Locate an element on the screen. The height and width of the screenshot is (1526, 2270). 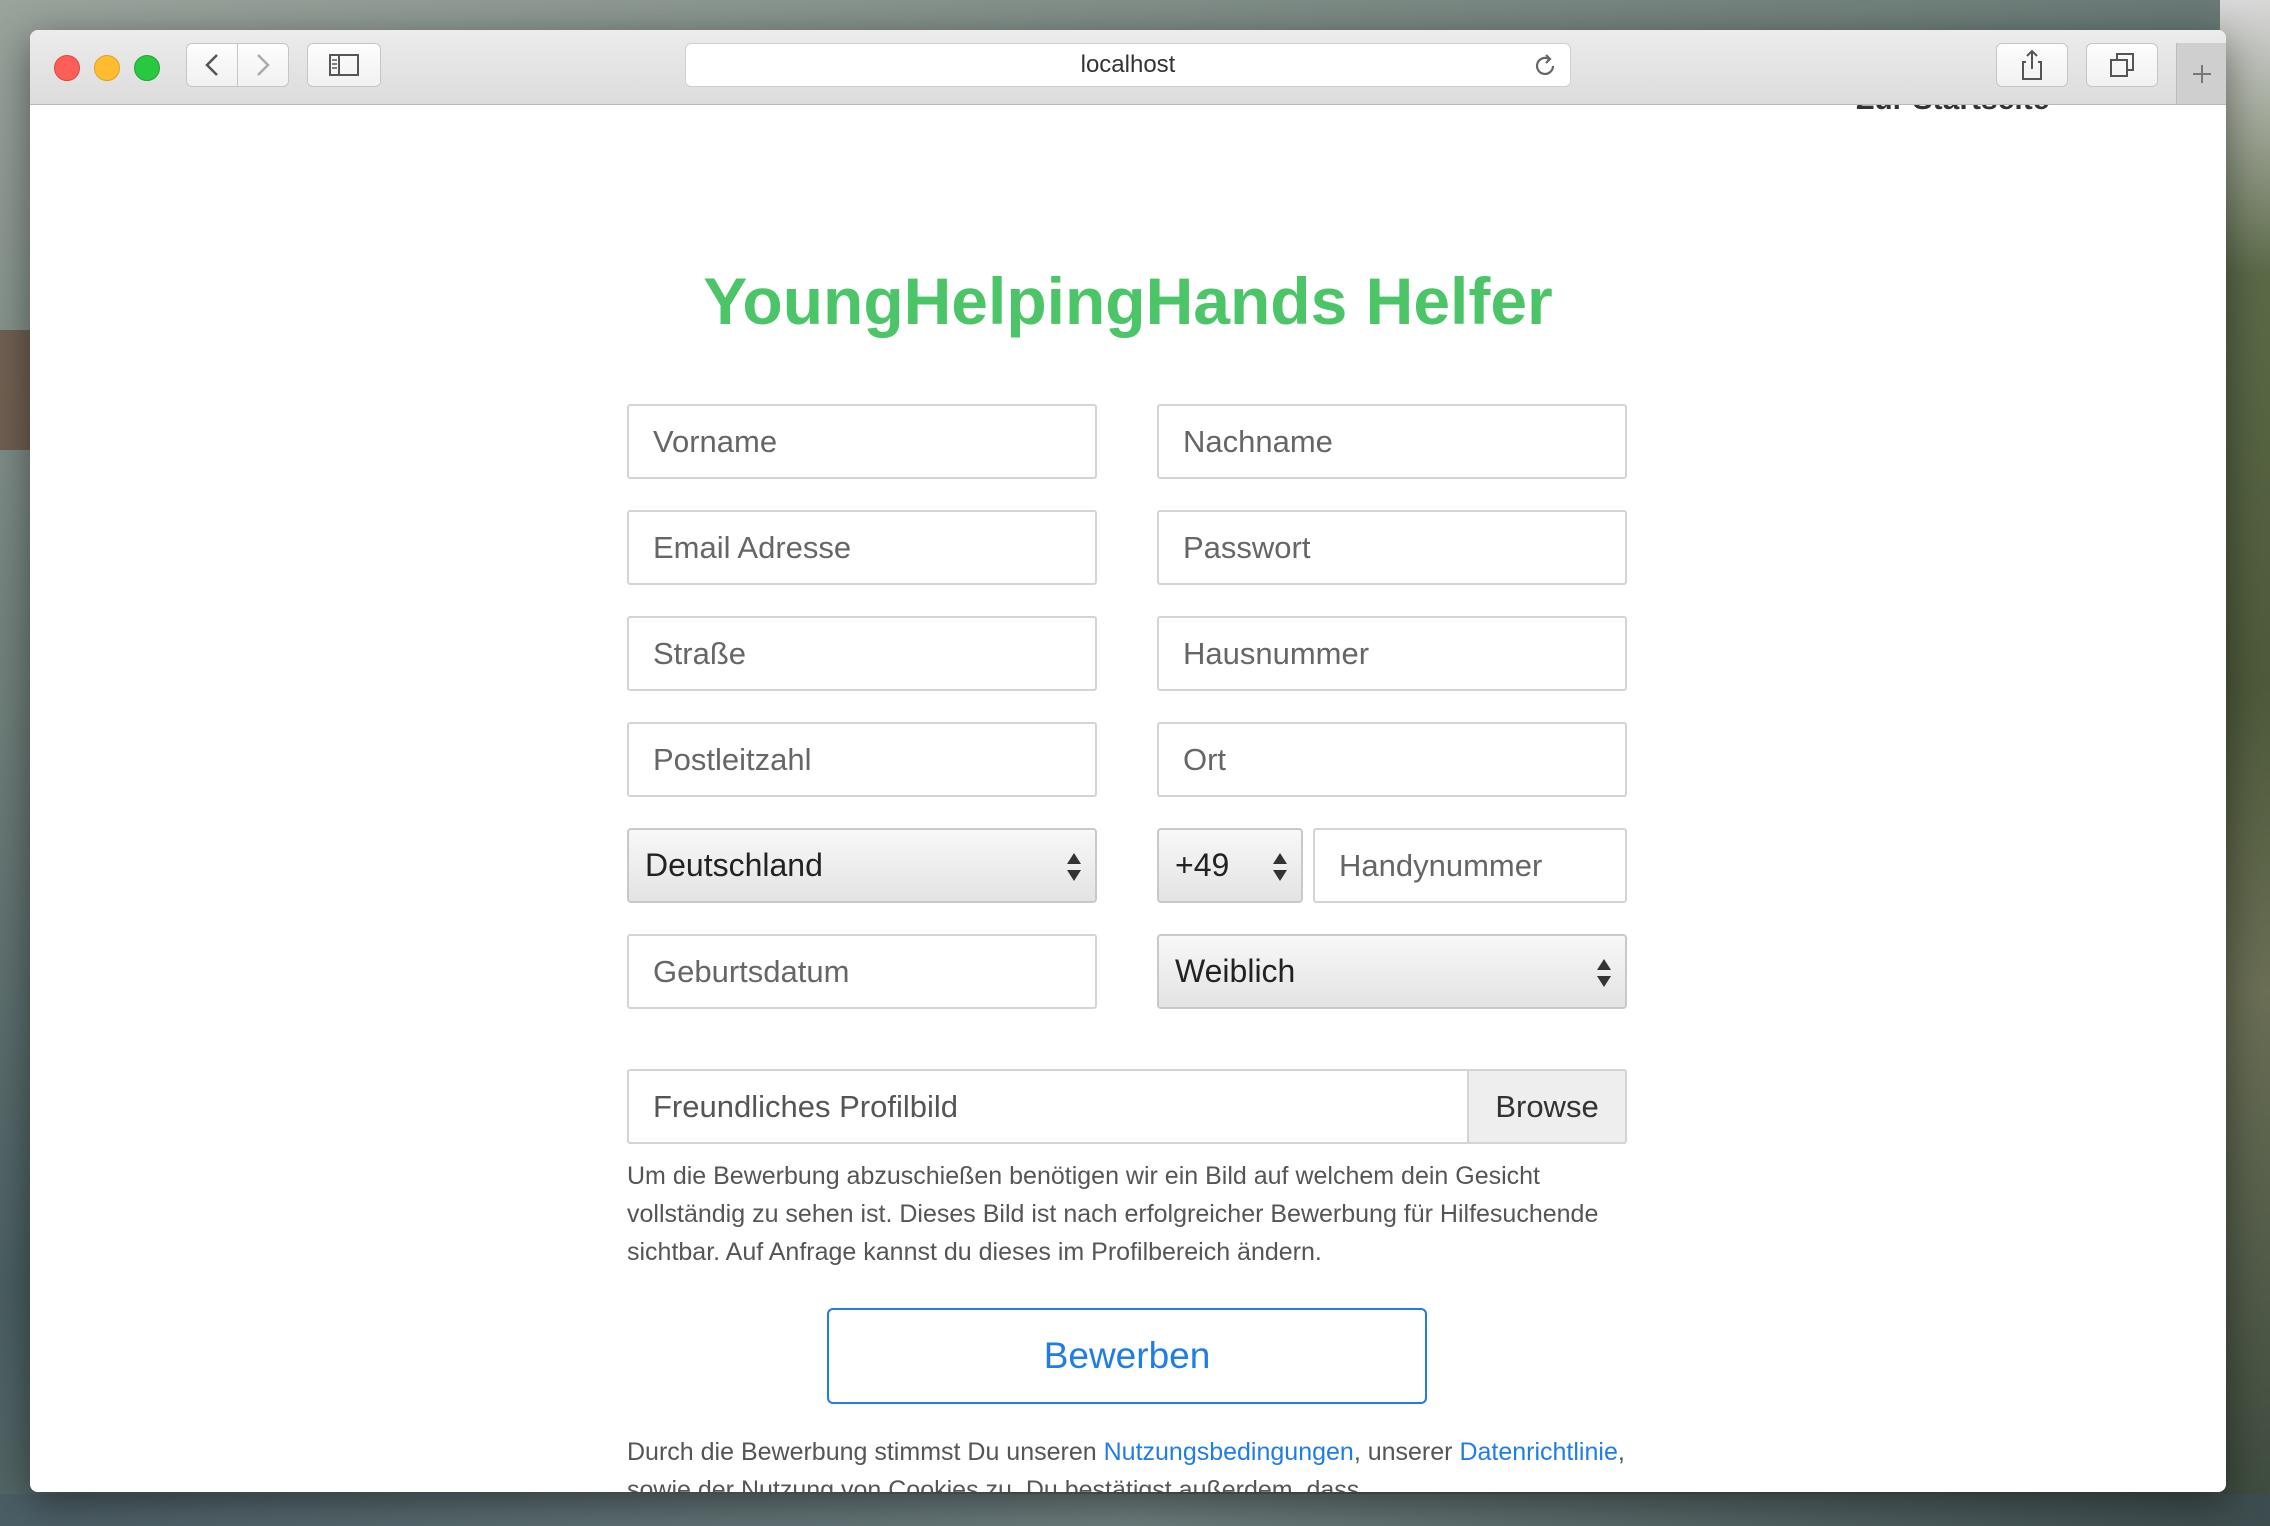
apply-button: Bewerben is located at coordinates (1127, 1356).